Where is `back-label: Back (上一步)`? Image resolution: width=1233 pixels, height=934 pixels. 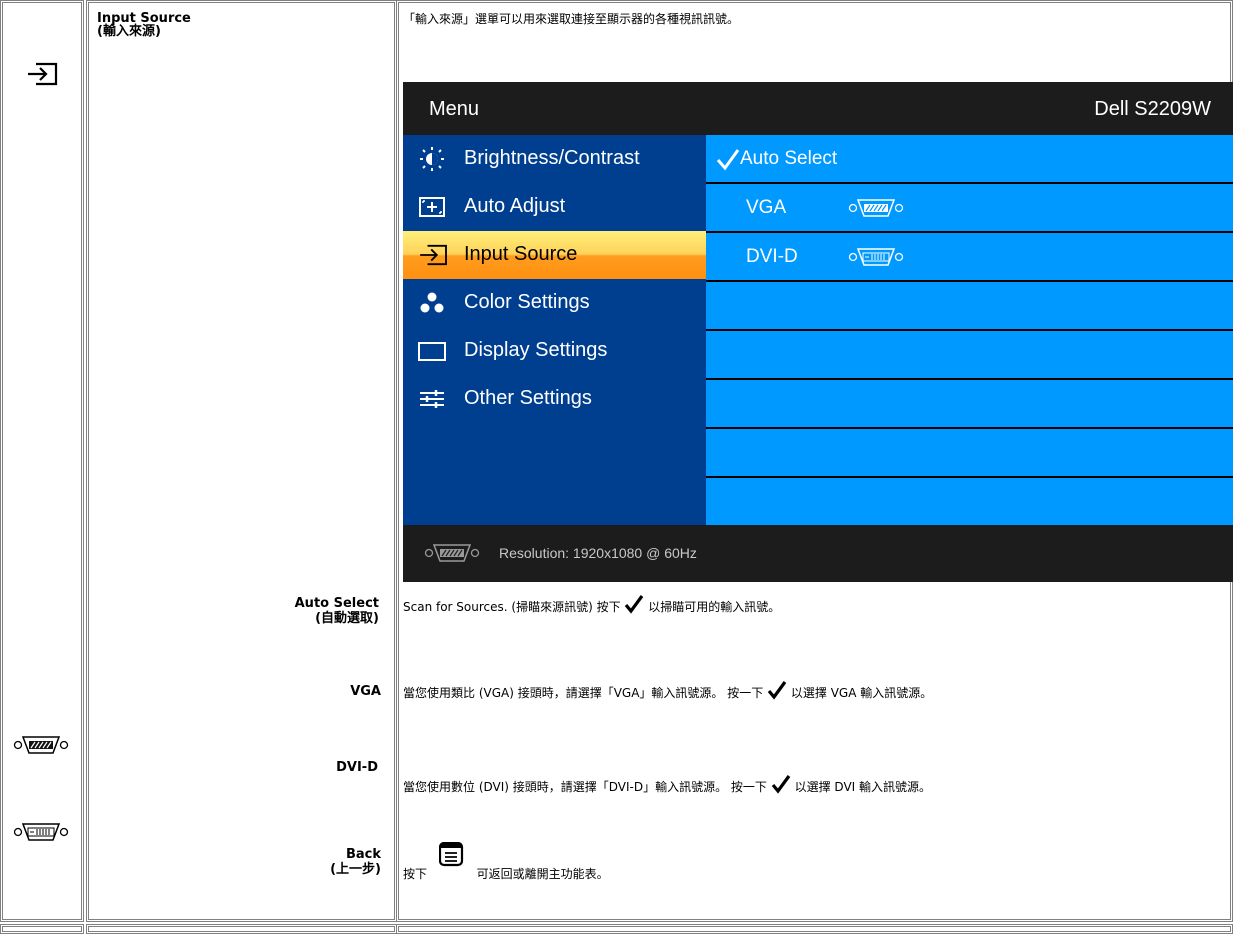
back-label: Back (上一步) is located at coordinates (233, 862).